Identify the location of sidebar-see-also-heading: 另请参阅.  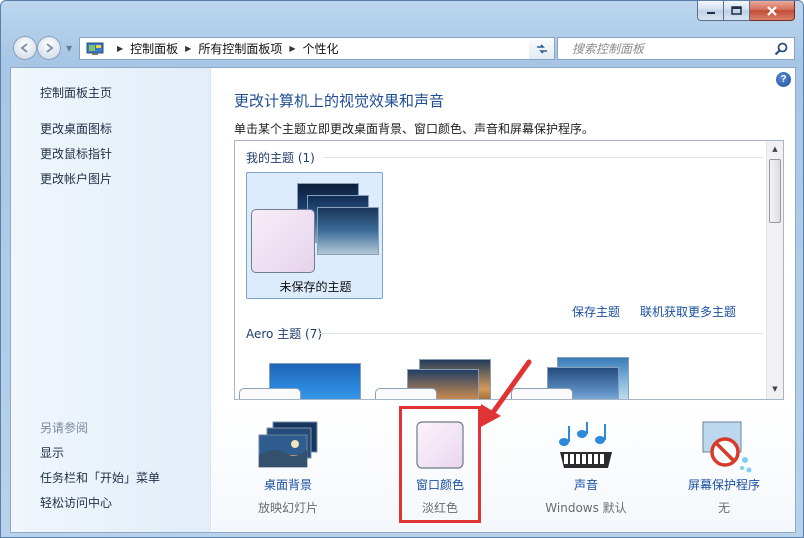
(64, 428).